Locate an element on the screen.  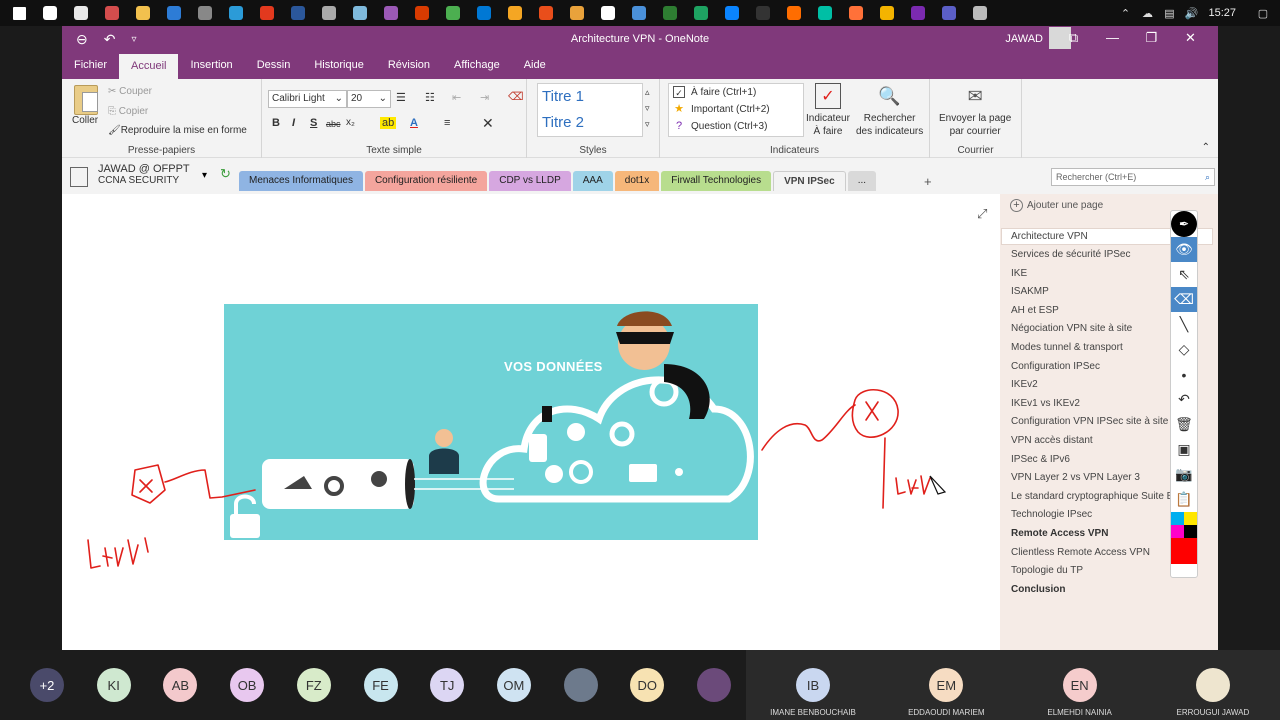
video-tile-name: ERROUGUI JAWAD is located at coordinates (1213, 712).